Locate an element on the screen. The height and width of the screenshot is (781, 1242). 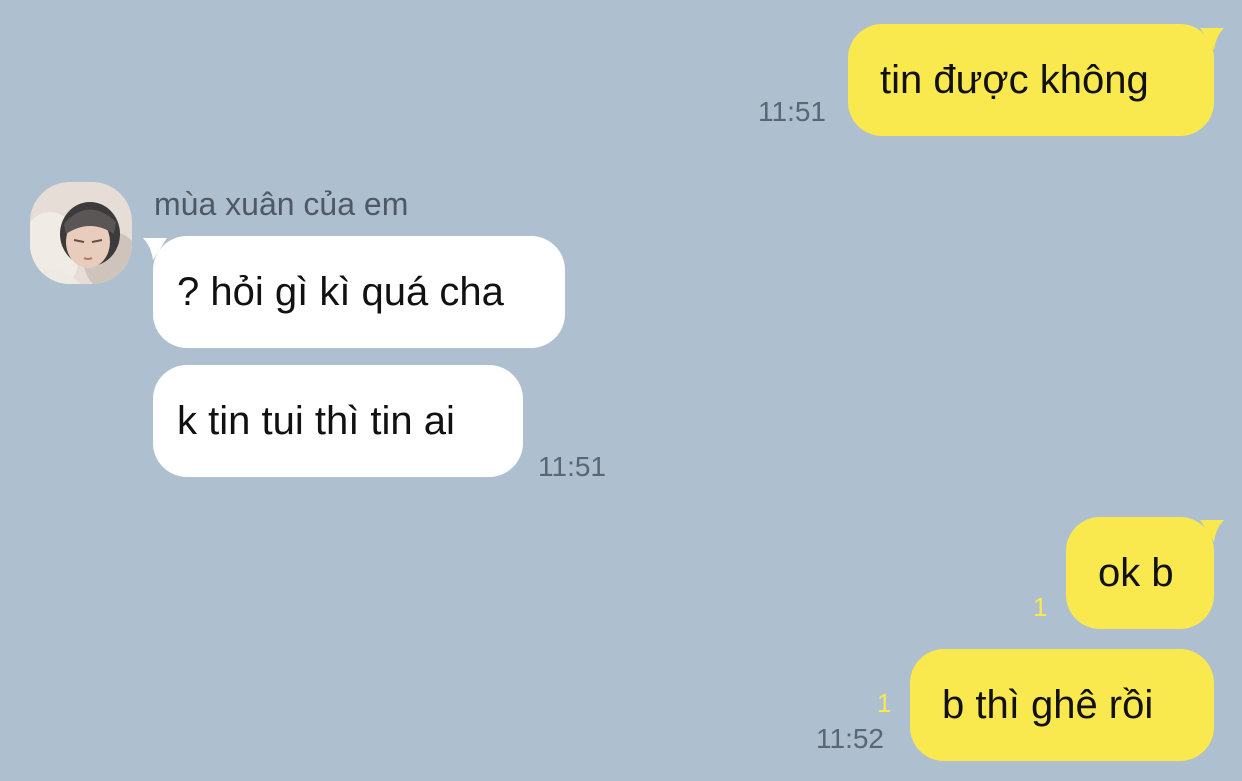
message-text: ? hỏi gì kì quá cha is located at coordinates (340, 292).